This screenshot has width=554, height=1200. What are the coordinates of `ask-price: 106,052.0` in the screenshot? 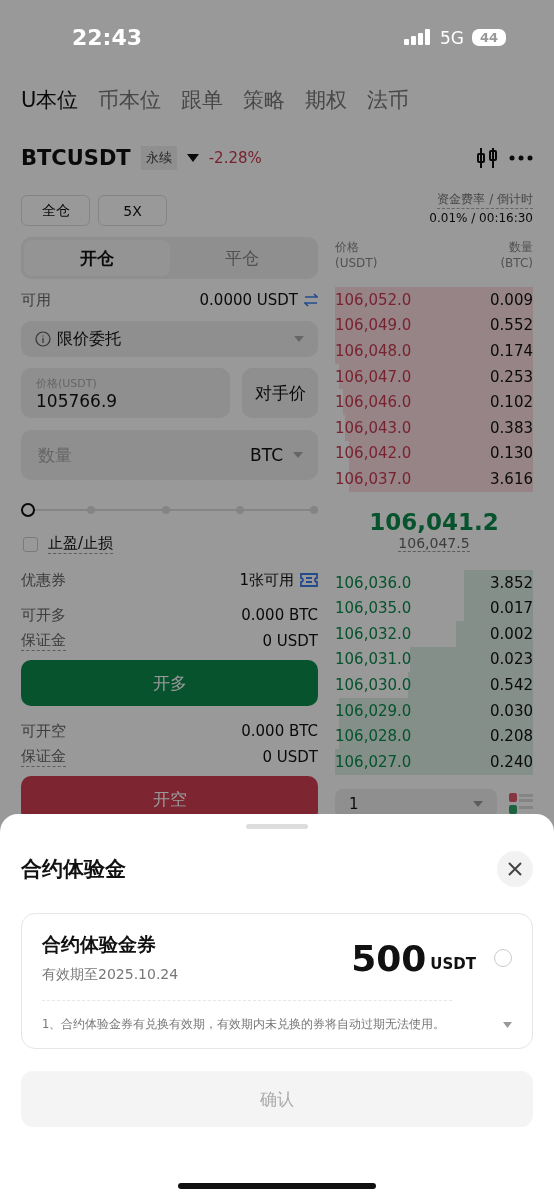 It's located at (373, 299).